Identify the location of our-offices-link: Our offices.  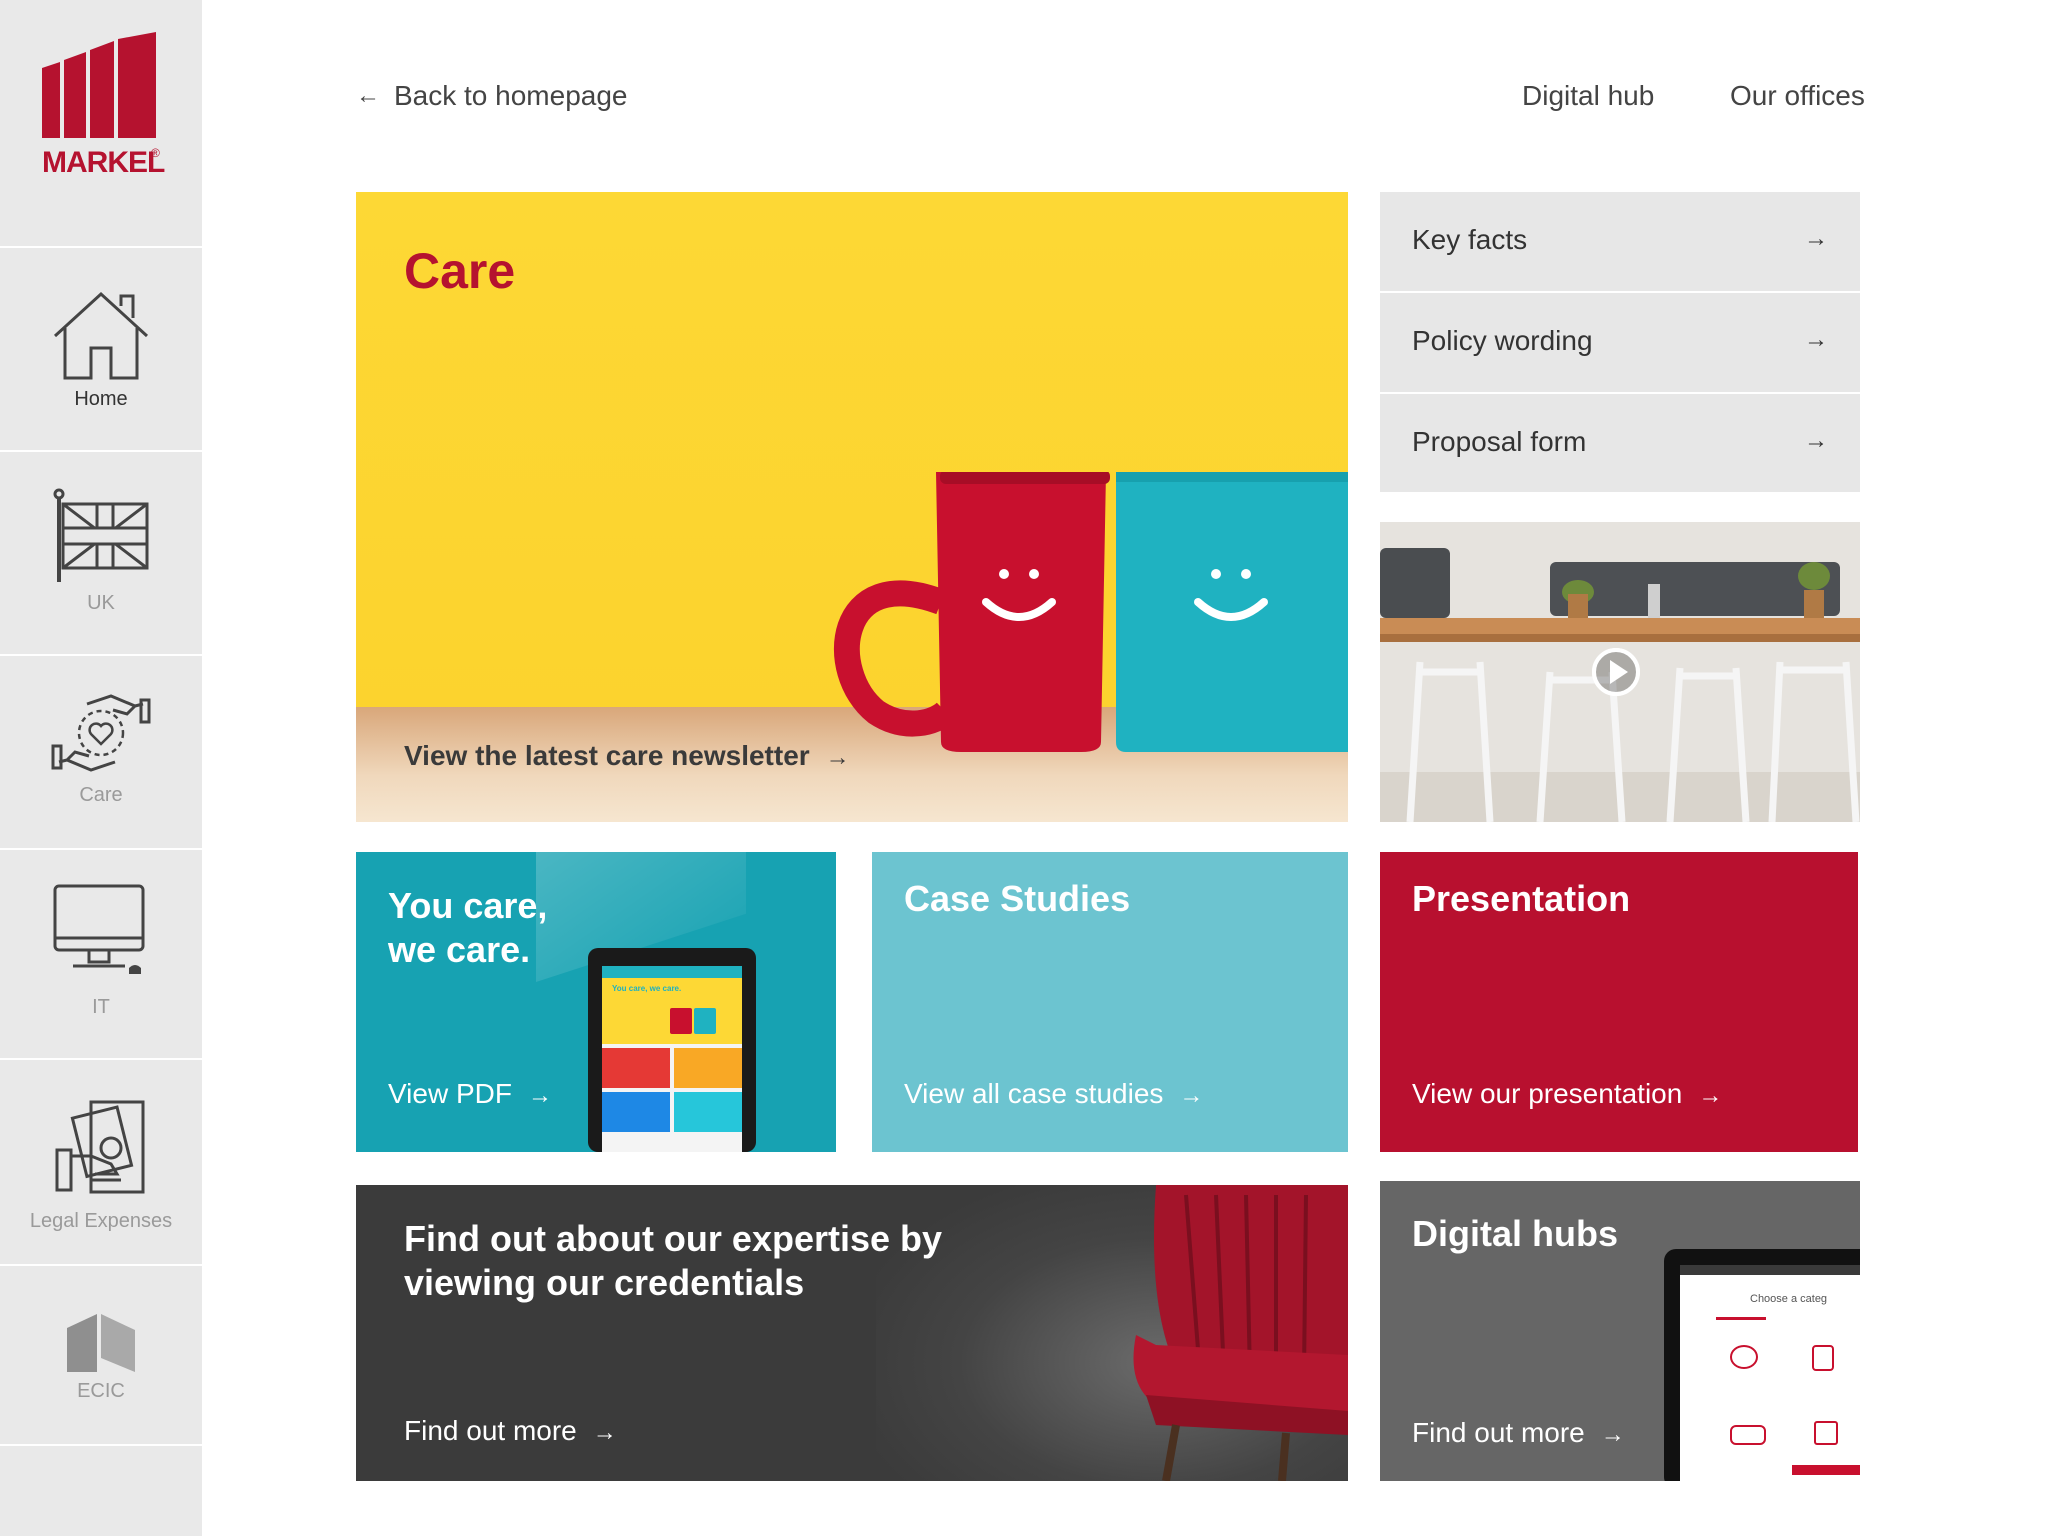
(1797, 96).